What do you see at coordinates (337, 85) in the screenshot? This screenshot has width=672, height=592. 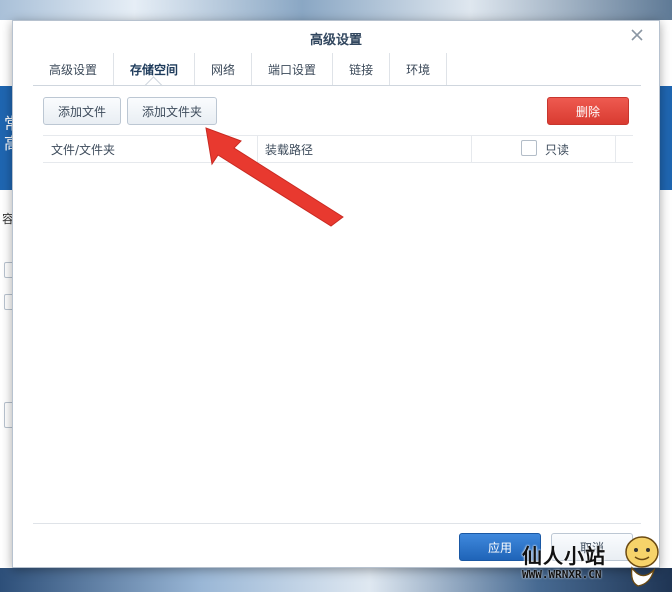 I see `tab-divider` at bounding box center [337, 85].